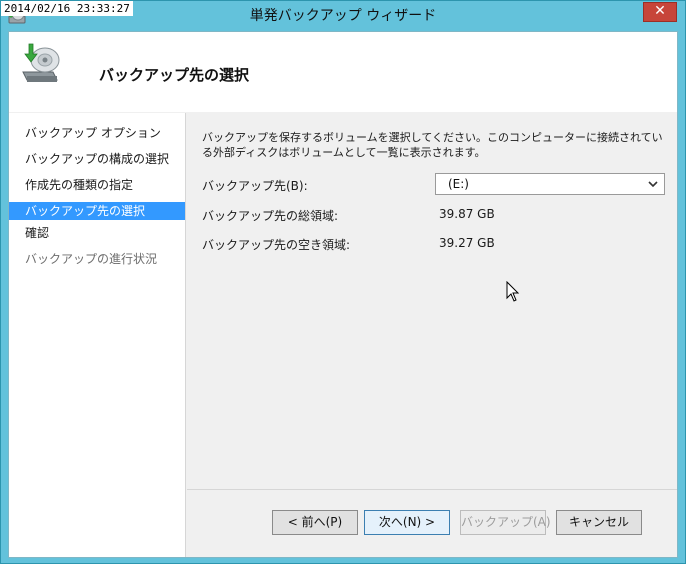  What do you see at coordinates (599, 522) in the screenshot?
I see `cancel-button: キャンセル` at bounding box center [599, 522].